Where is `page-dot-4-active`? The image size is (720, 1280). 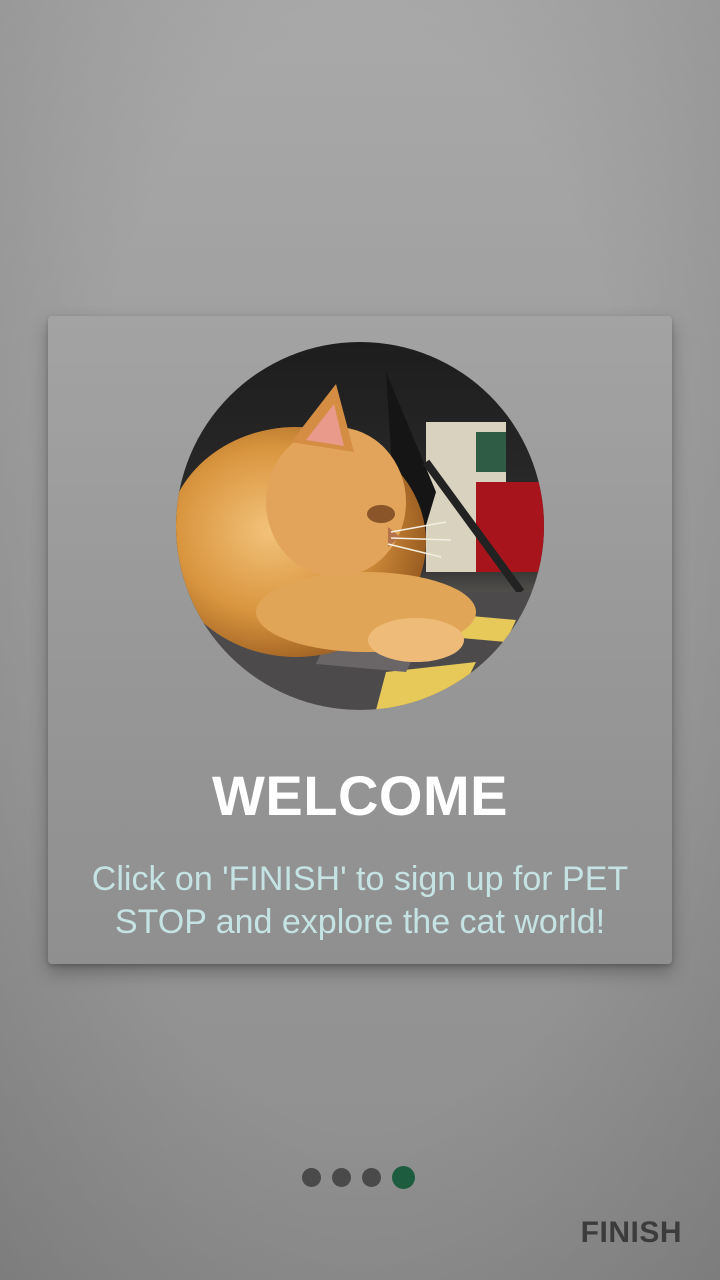 page-dot-4-active is located at coordinates (403, 1177).